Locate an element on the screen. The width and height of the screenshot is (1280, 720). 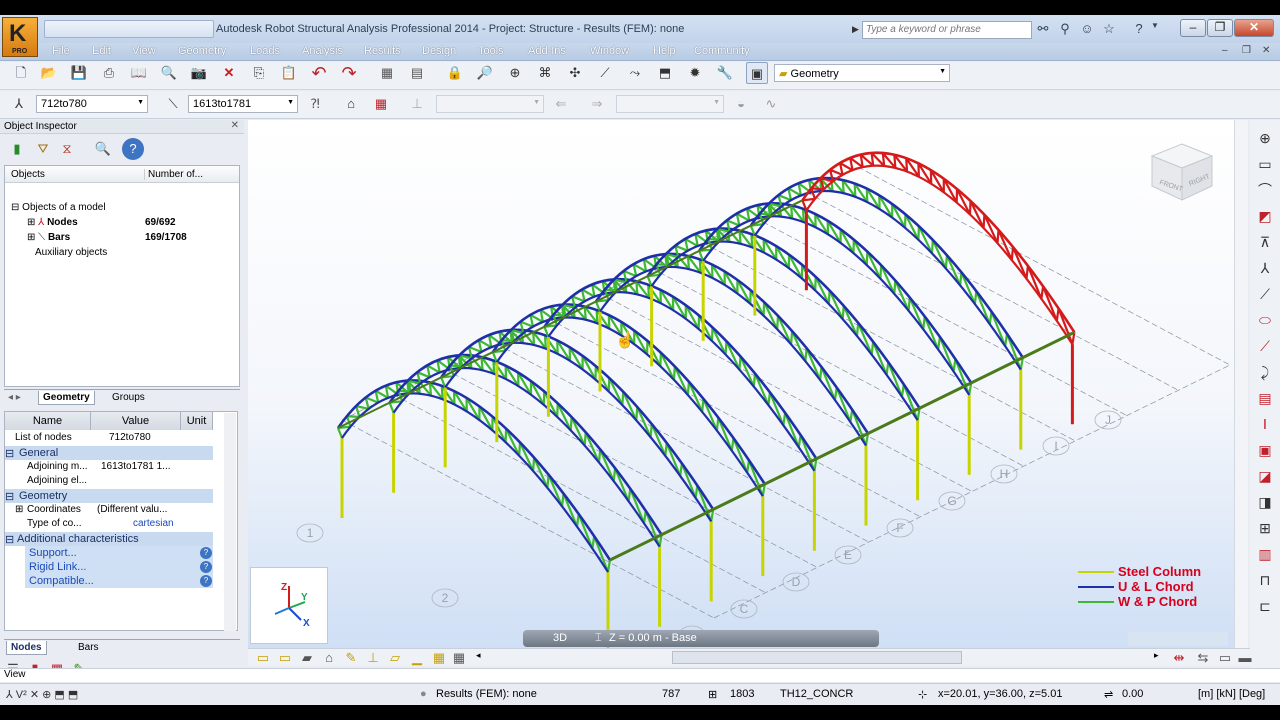
view-icon-12: ⇆ is located at coordinates (1203, 658).